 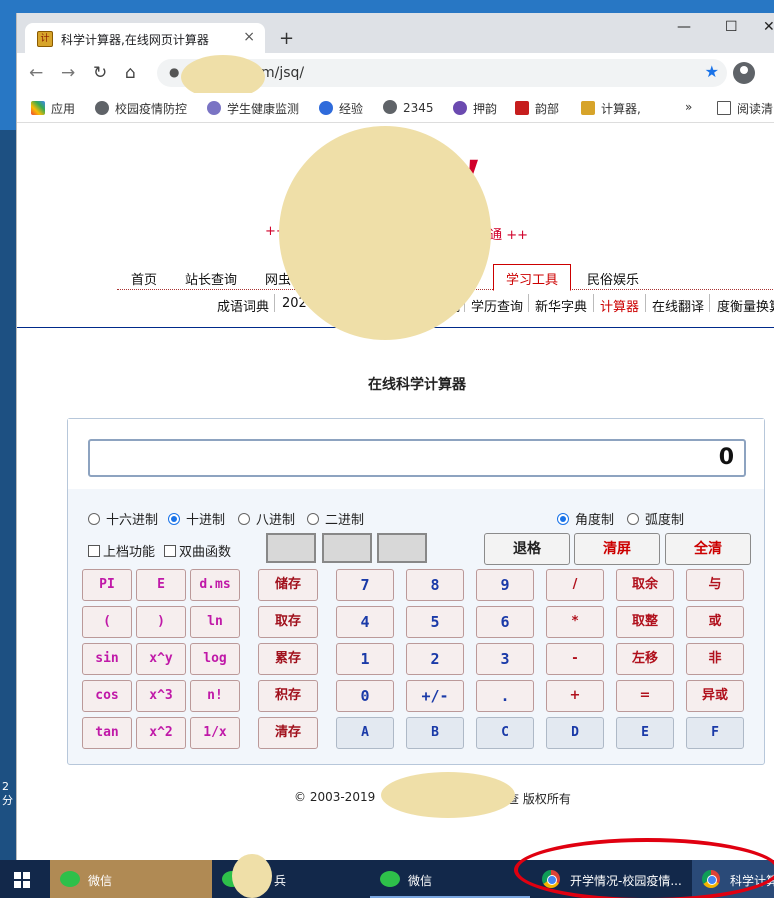 I want to click on bookmark-star-icon: ★, so click(x=712, y=71).